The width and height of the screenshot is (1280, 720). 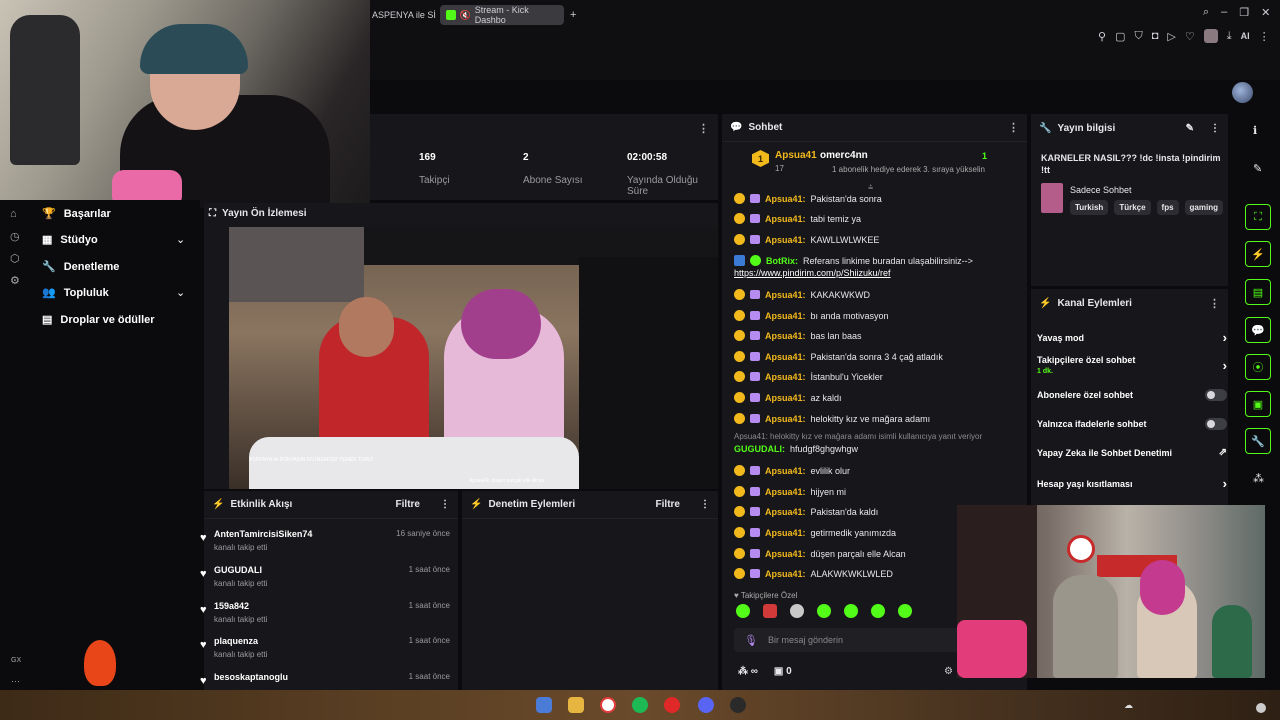 I want to click on edit-icon: ✎, so click(x=1190, y=128).